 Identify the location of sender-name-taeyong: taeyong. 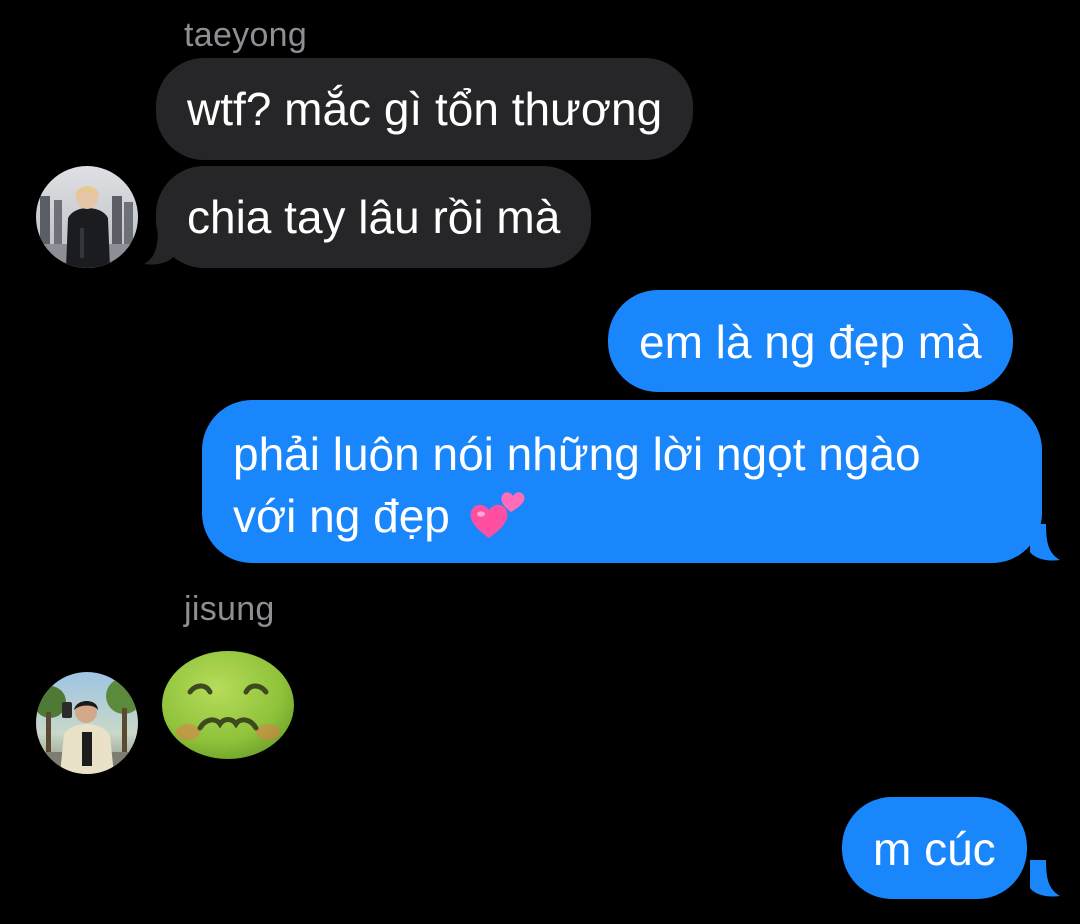
(246, 35).